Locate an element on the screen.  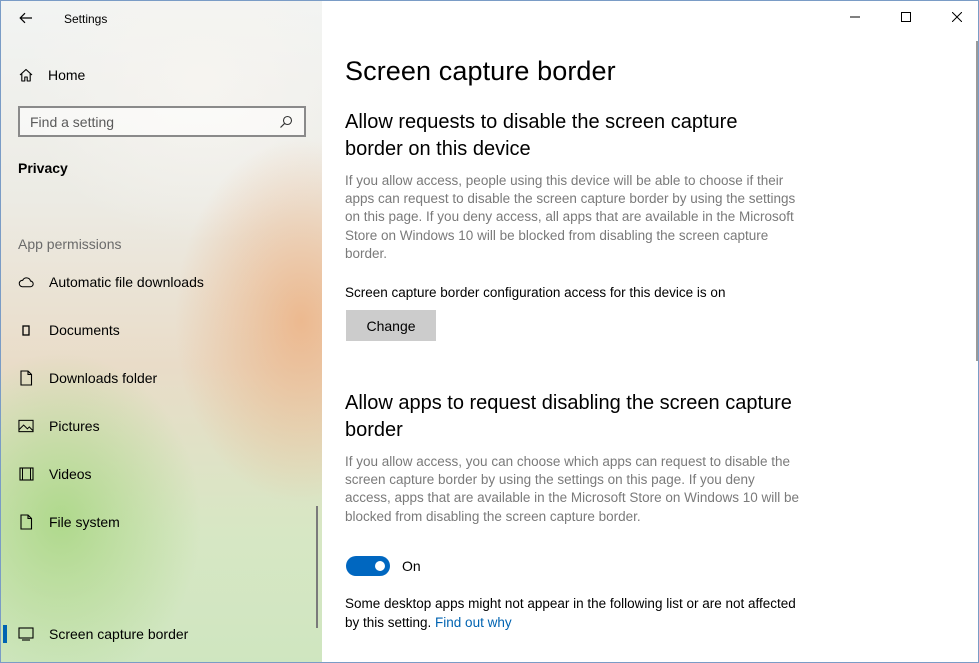
picture-icon is located at coordinates (26, 426).